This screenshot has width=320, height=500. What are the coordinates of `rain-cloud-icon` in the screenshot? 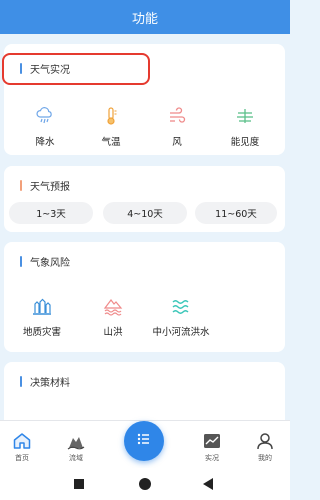 It's located at (45, 116).